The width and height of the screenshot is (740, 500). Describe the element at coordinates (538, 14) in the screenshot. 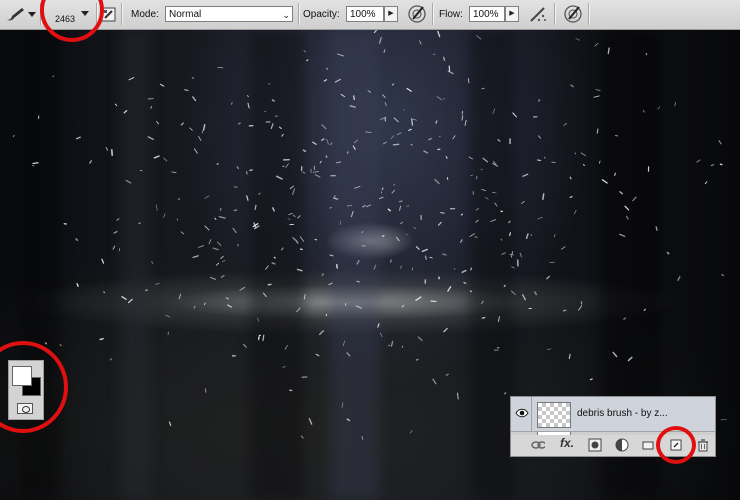

I see `airbrush-icon` at that location.